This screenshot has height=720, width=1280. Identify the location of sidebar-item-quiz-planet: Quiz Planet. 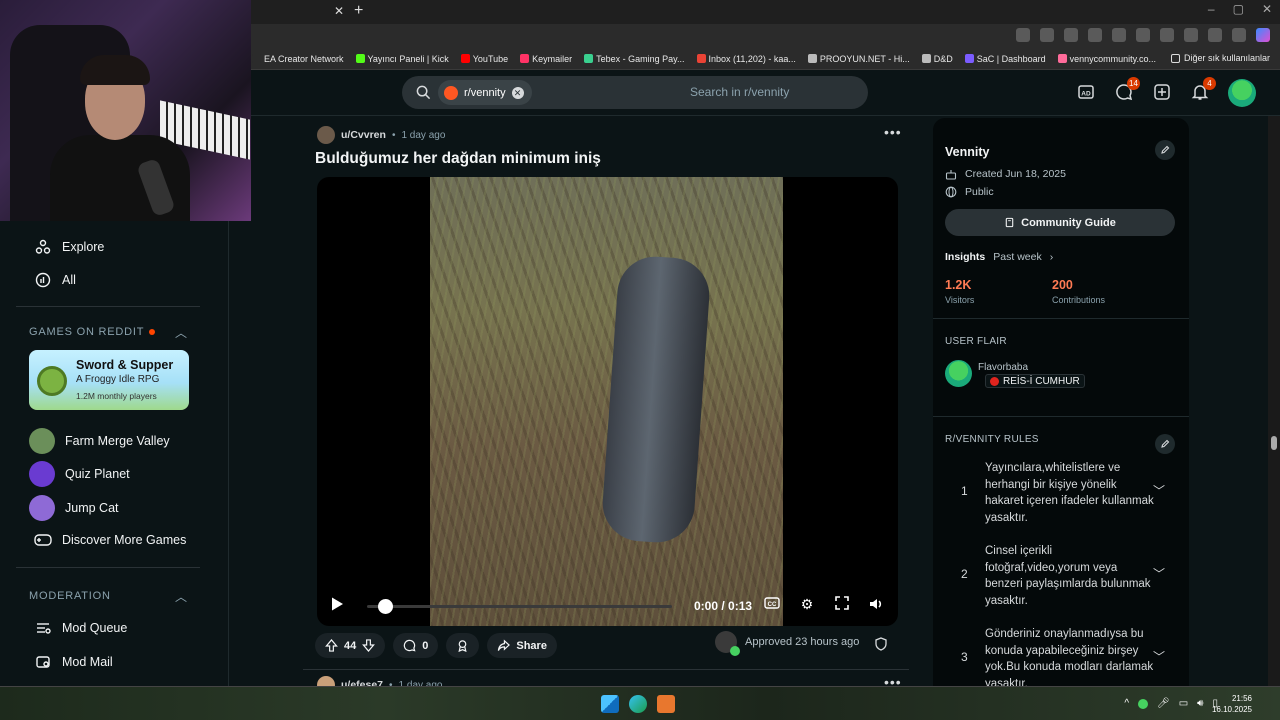
(79, 474).